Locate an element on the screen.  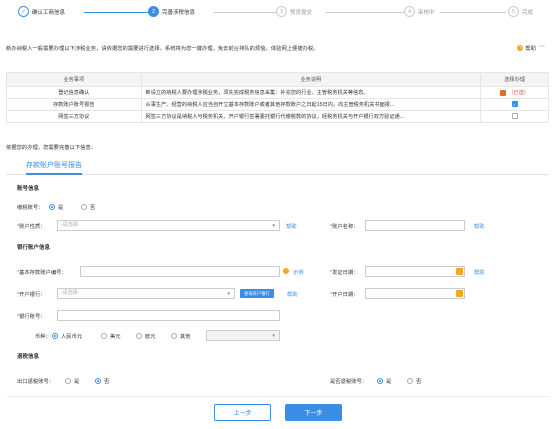
checkbox: ✓ is located at coordinates (514, 104).